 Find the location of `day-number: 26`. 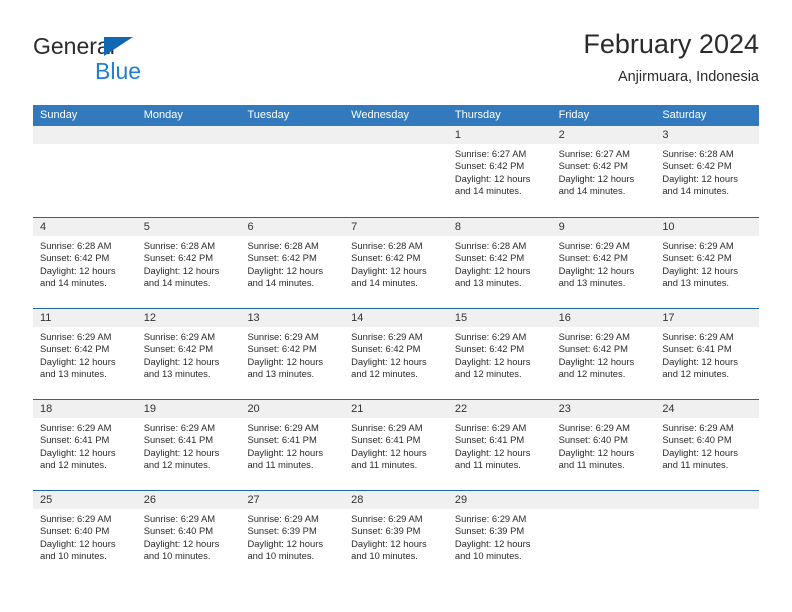

day-number: 26 is located at coordinates (188, 500).